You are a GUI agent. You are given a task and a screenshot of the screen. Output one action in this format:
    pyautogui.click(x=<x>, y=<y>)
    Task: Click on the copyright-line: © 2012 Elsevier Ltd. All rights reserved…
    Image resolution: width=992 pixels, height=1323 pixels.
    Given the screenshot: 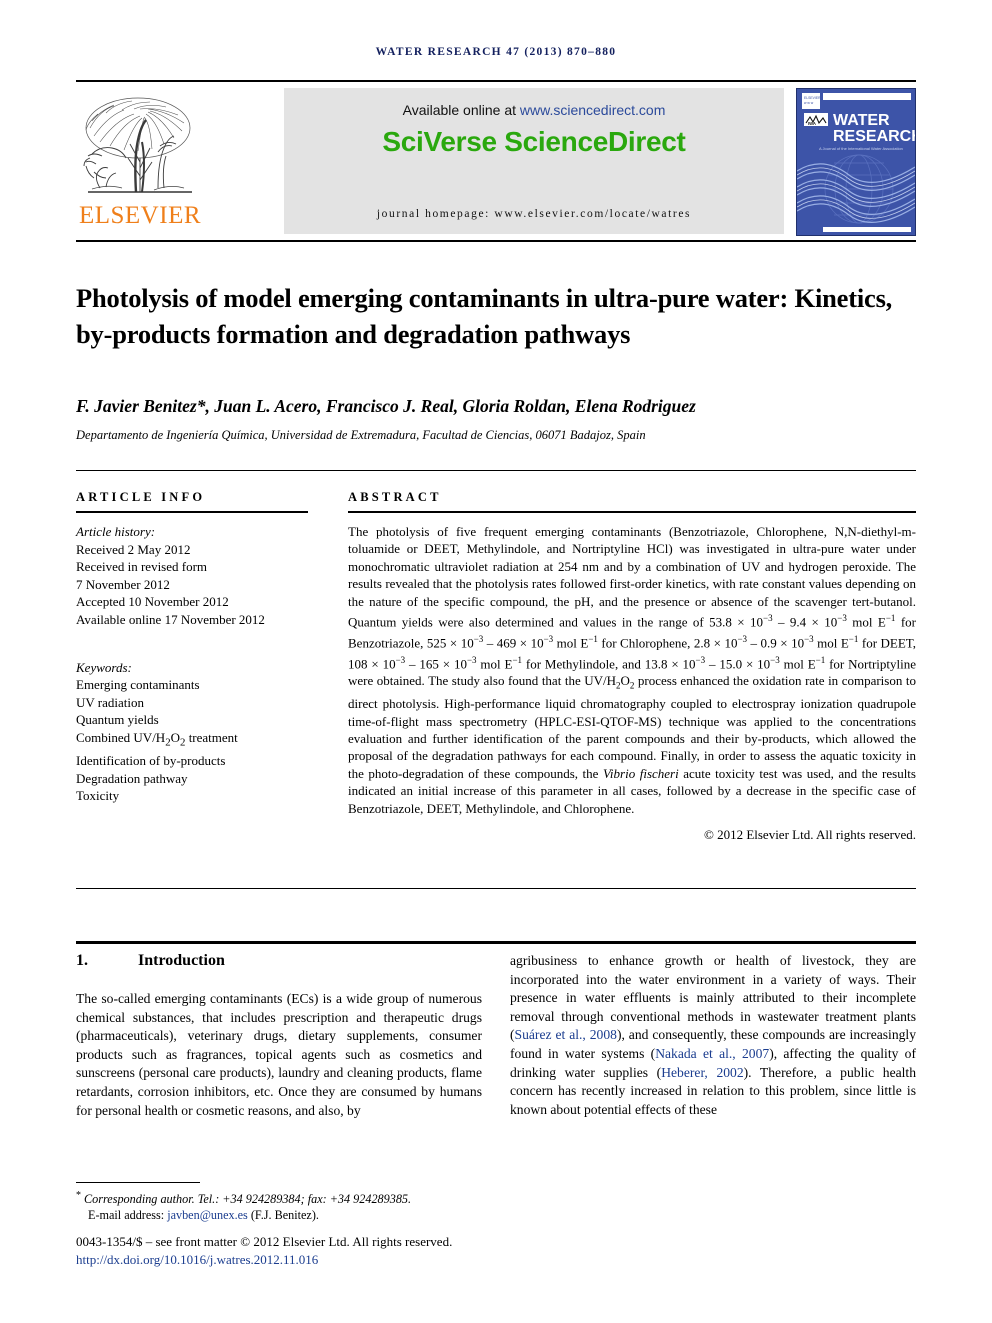 What is the action you would take?
    pyautogui.click(x=809, y=835)
    